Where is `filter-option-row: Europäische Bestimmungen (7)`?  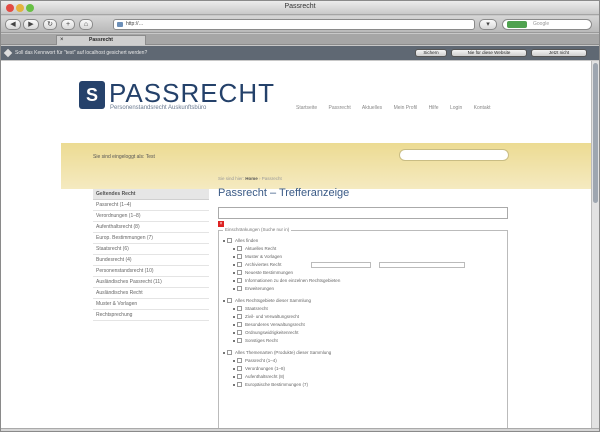 filter-option-row: Europäische Bestimmungen (7) is located at coordinates (281, 385).